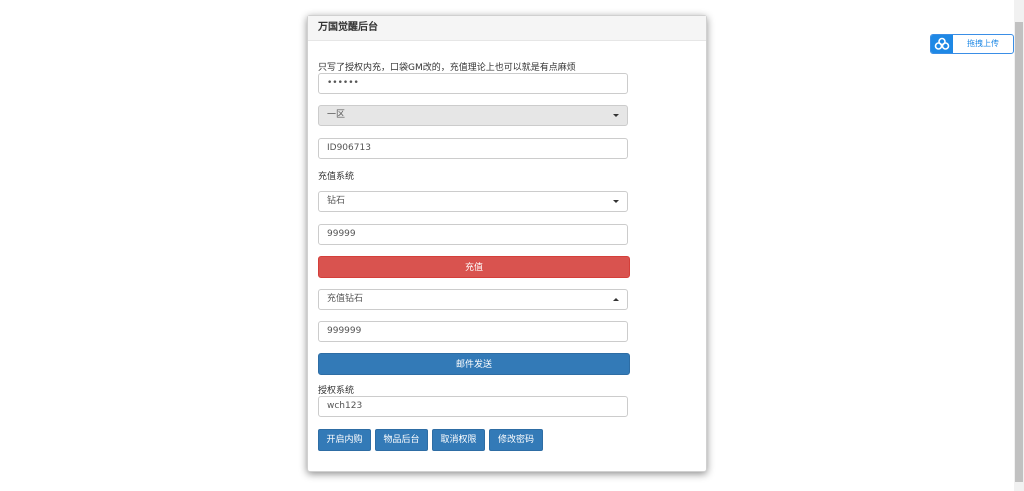 Image resolution: width=1024 pixels, height=491 pixels. I want to click on auth-section-label: 授权系统, so click(336, 391).